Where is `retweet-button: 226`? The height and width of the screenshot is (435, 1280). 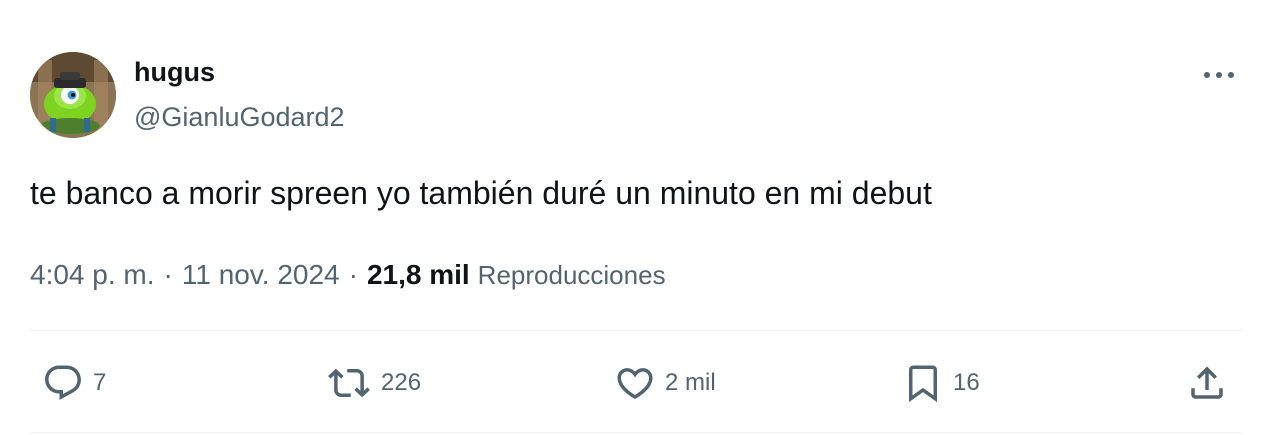
retweet-button: 226 is located at coordinates (373, 383).